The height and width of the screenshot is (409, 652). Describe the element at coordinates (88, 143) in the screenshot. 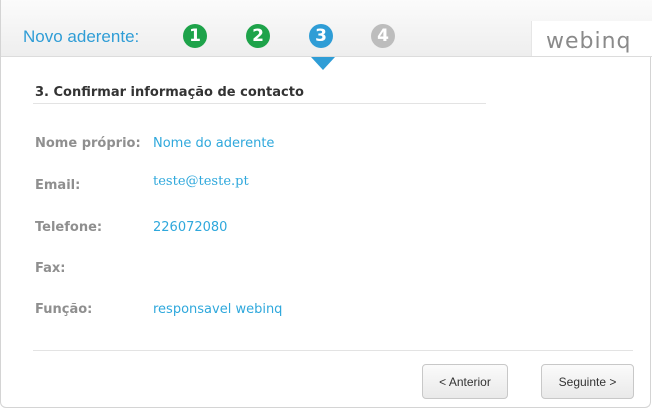

I see `name-label: Nome próprio:` at that location.